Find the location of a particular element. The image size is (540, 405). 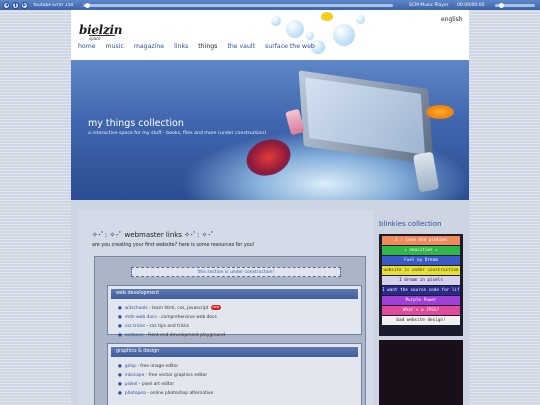

link-description: - free image editor is located at coordinates (157, 366).